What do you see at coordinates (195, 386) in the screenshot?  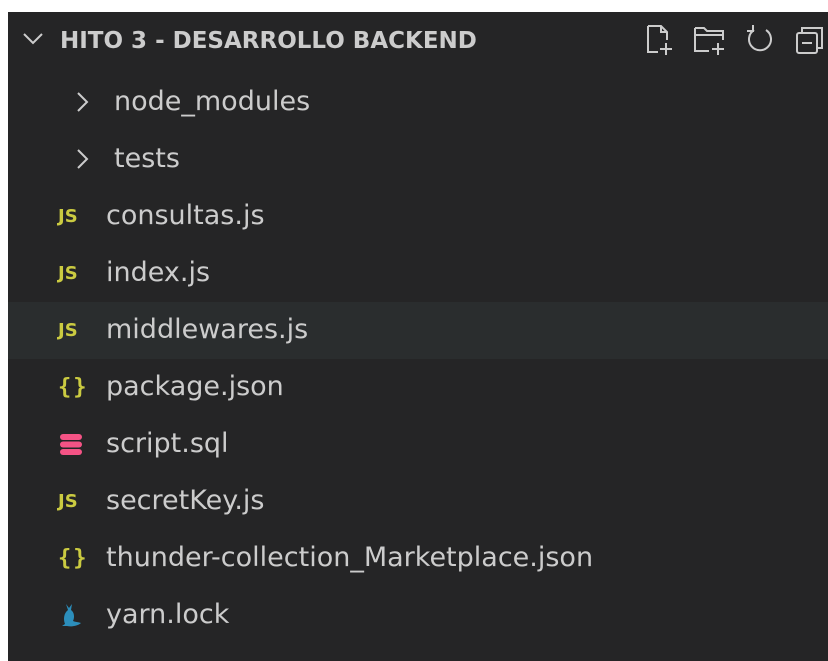 I see `tree-item-label: package.json` at bounding box center [195, 386].